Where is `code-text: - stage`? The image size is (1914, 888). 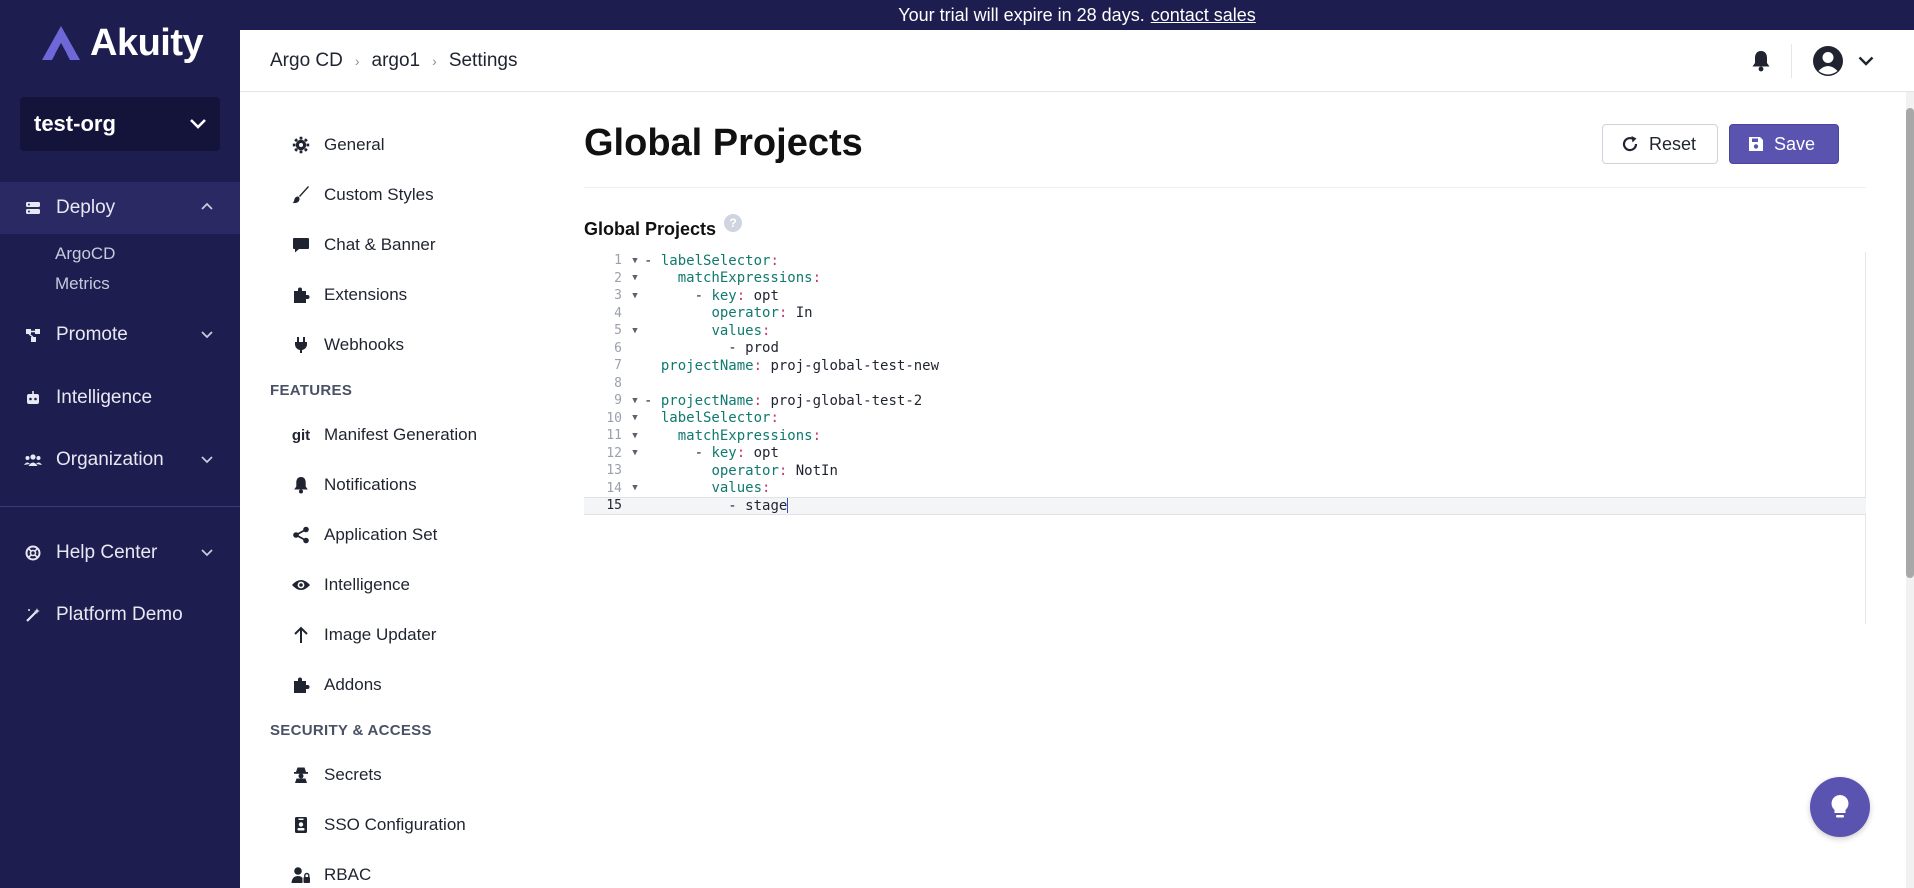
code-text: - stage is located at coordinates (716, 506).